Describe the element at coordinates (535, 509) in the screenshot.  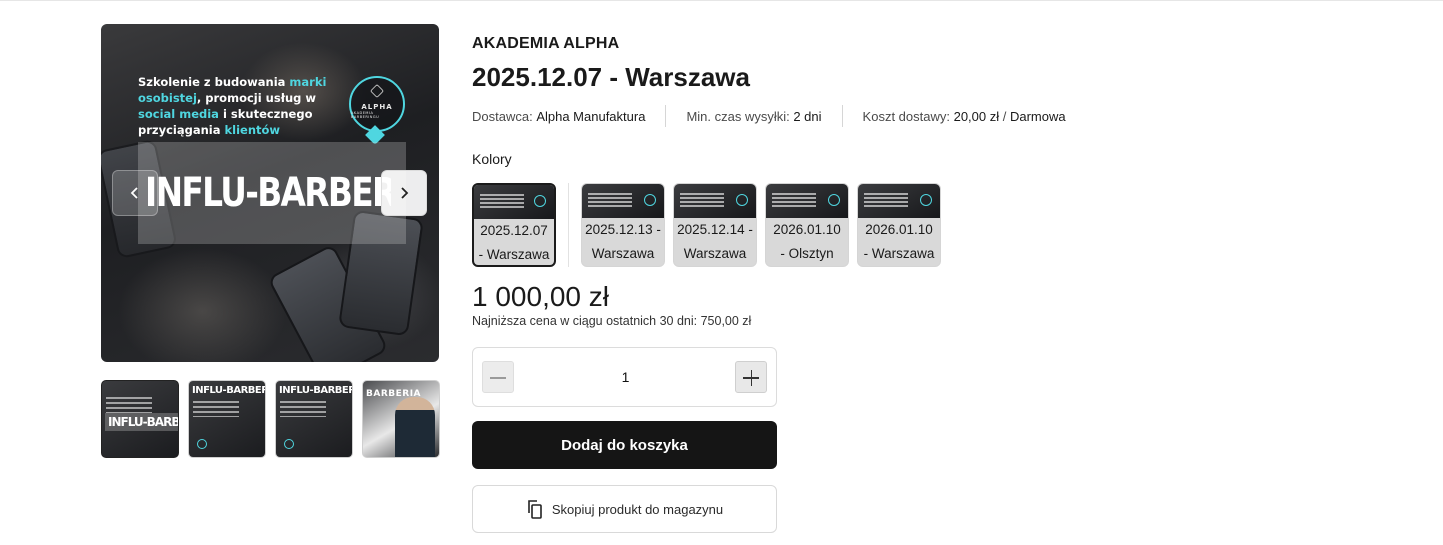
I see `copy-icon` at that location.